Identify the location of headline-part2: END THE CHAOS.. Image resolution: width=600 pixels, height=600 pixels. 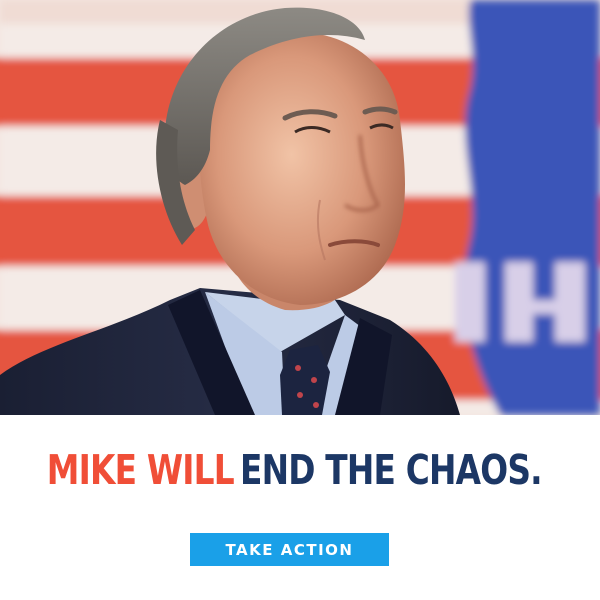
(391, 470).